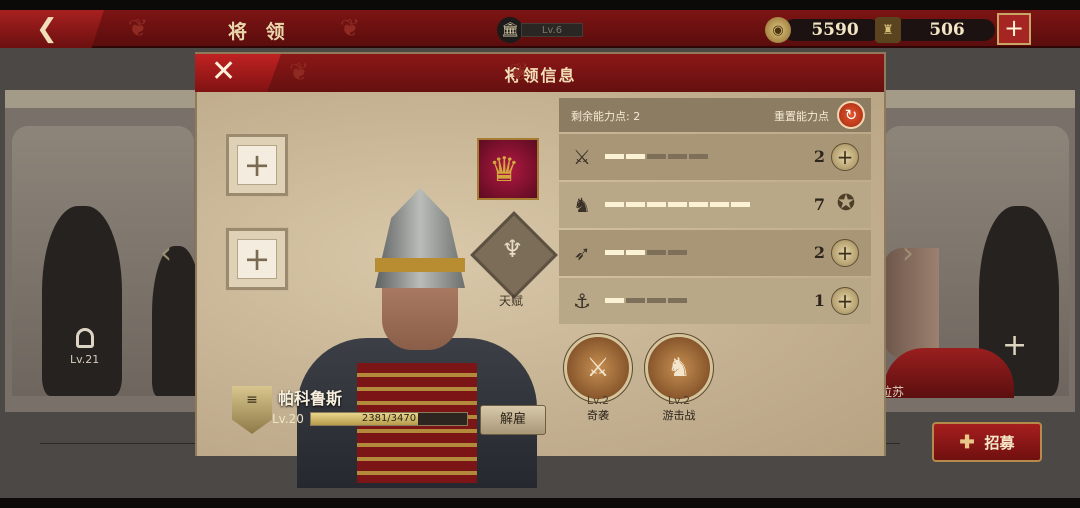 The image size is (1080, 508). What do you see at coordinates (606, 116) in the screenshot?
I see `remaining-points: 剩余能力点: 2` at bounding box center [606, 116].